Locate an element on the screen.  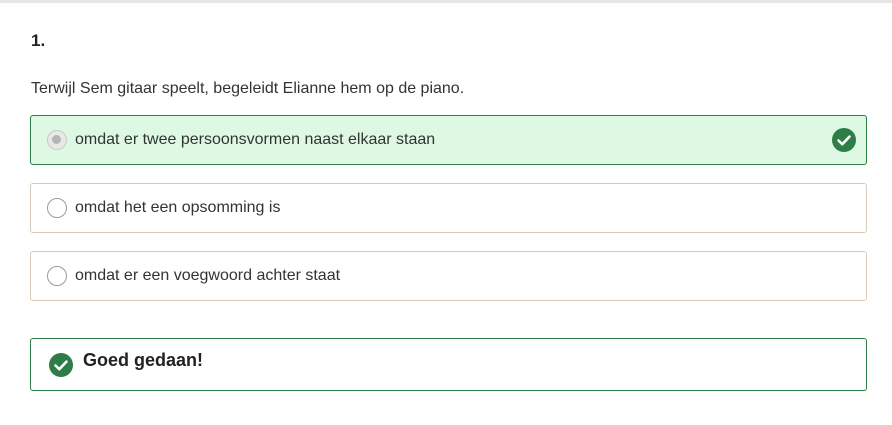
answer-option-2: omdat het een opsomming is is located at coordinates (448, 208).